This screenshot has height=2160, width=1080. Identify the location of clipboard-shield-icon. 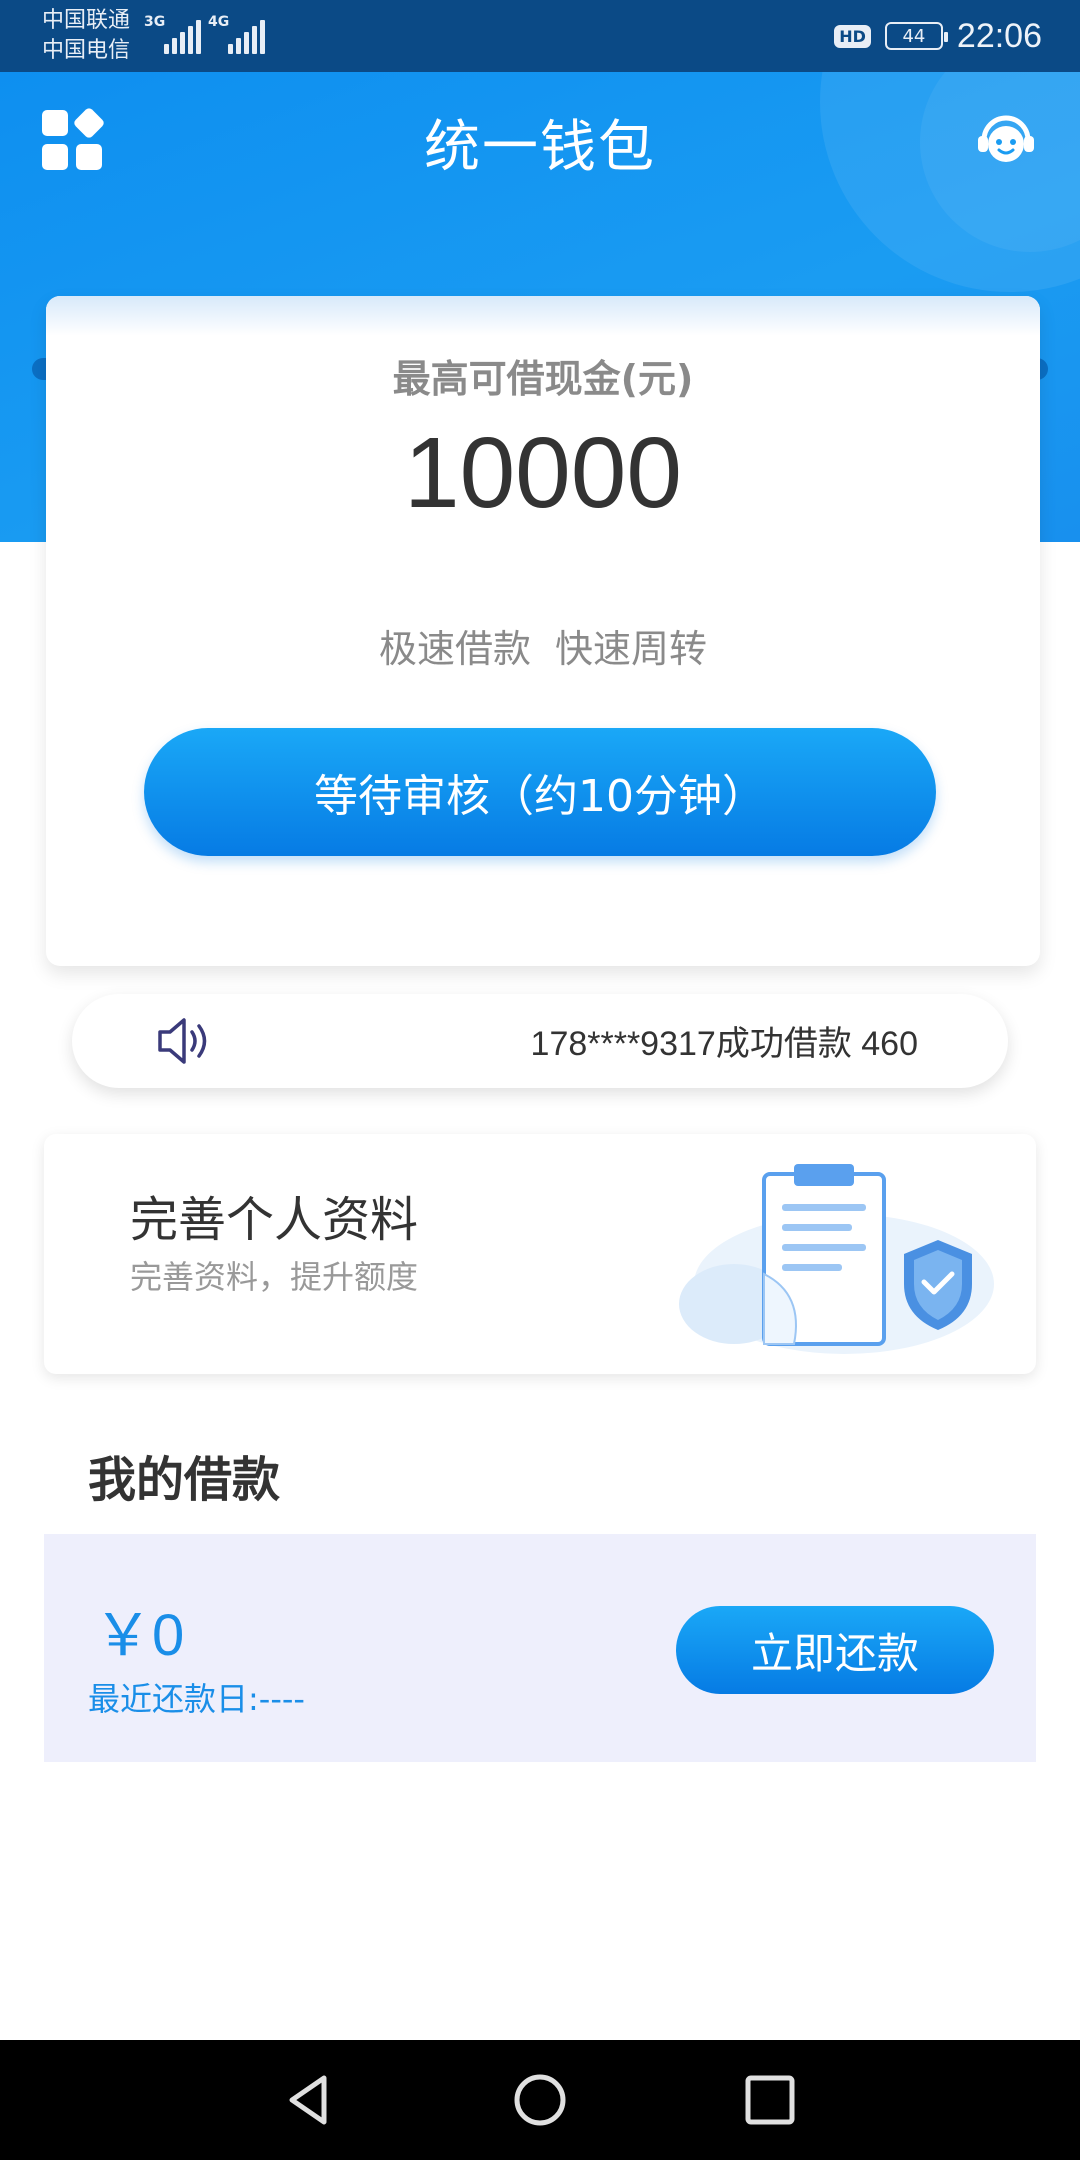
(836, 1259).